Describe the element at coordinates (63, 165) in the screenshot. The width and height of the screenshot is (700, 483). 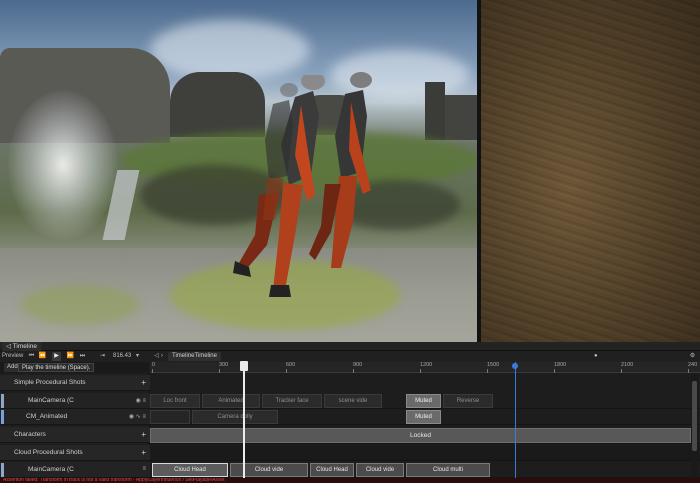
I see `light-flare` at that location.